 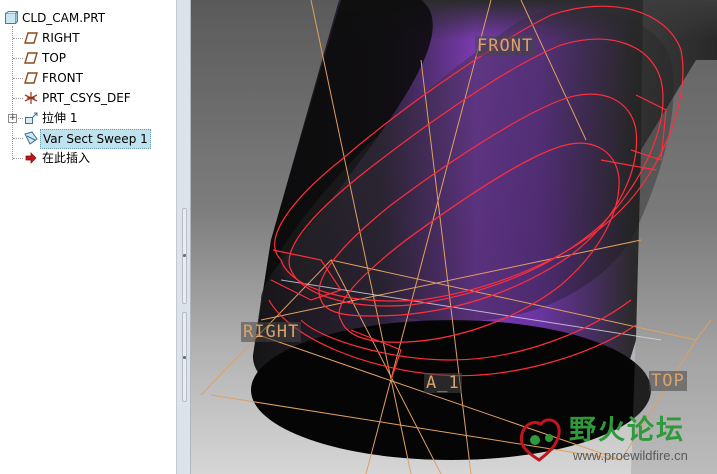 I want to click on tree-item-csys: PRT_CSYS_DEF, so click(x=88, y=98).